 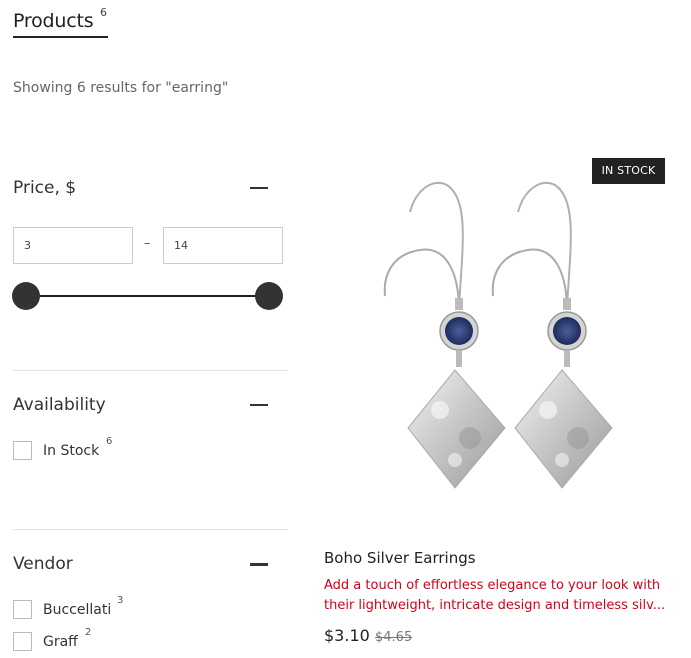 What do you see at coordinates (109, 441) in the screenshot?
I see `in-stock-count: 6` at bounding box center [109, 441].